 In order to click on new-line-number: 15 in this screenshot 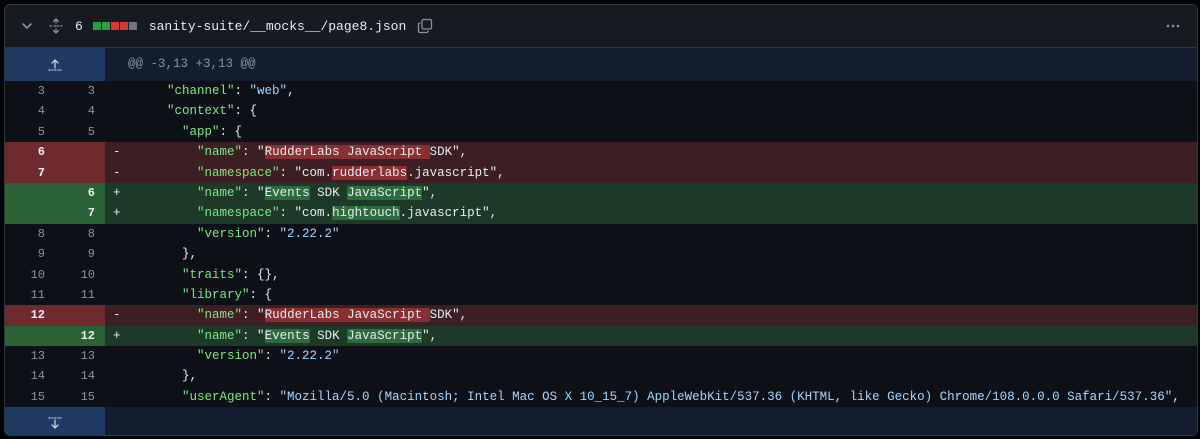, I will do `click(80, 397)`.